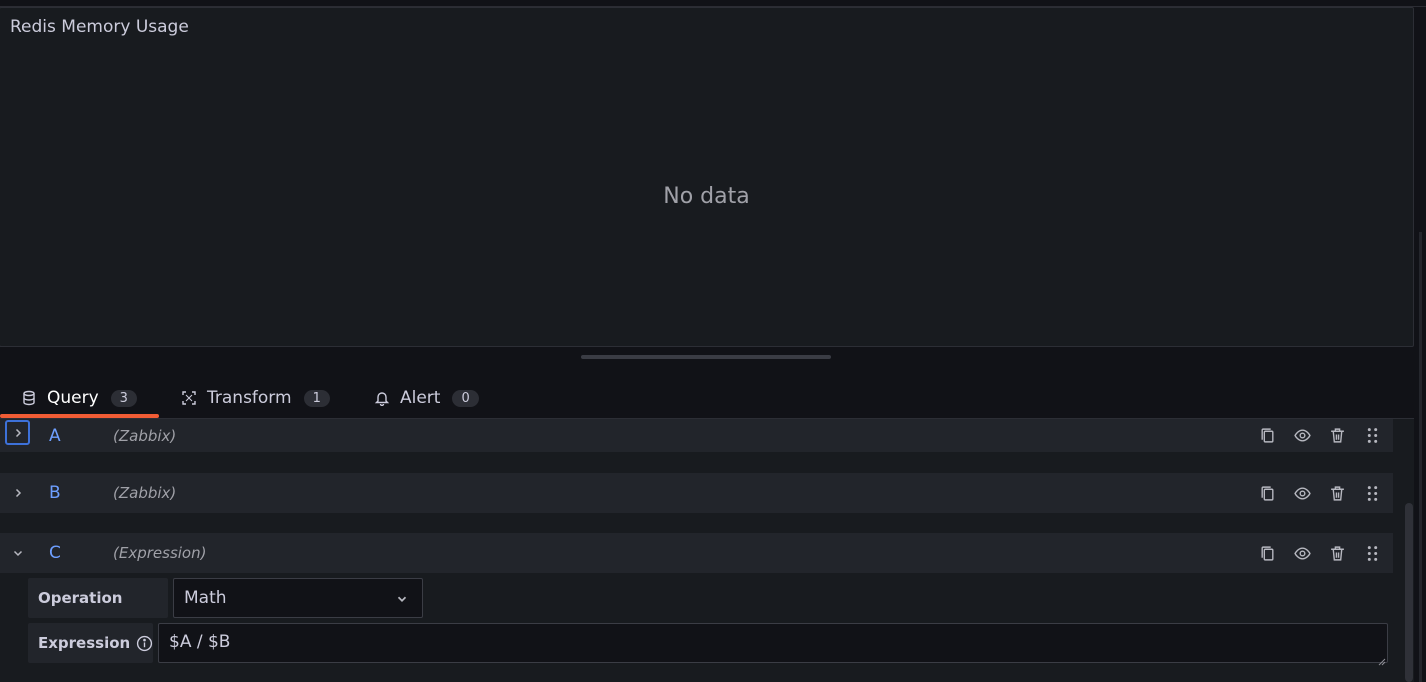 The image size is (1426, 682). Describe the element at coordinates (144, 643) in the screenshot. I see `info-icon` at that location.